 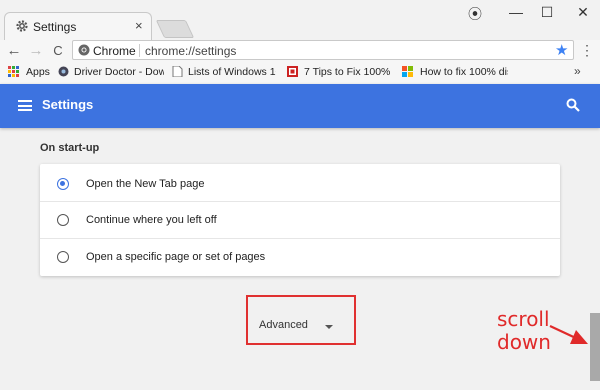 What do you see at coordinates (22, 26) in the screenshot?
I see `gear-icon` at bounding box center [22, 26].